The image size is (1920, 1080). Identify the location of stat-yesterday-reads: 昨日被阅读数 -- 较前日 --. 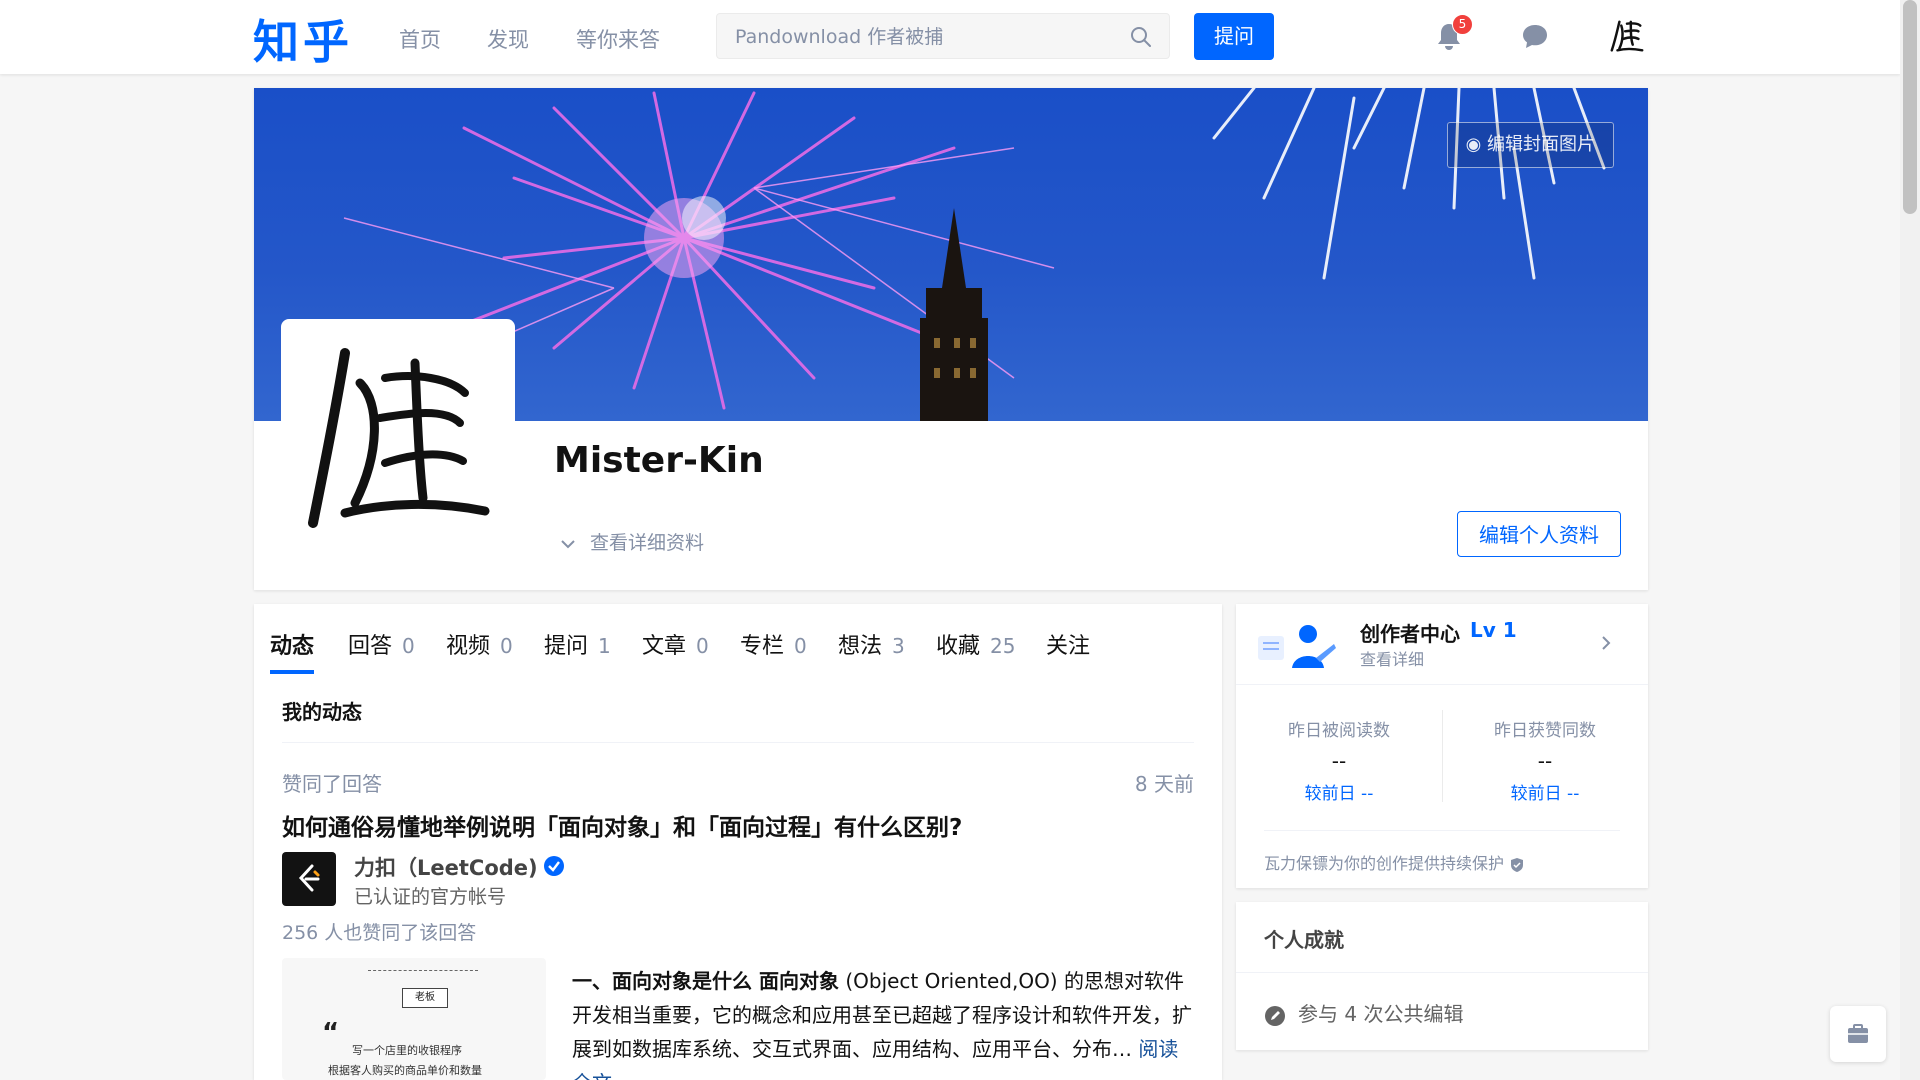
(1339, 760).